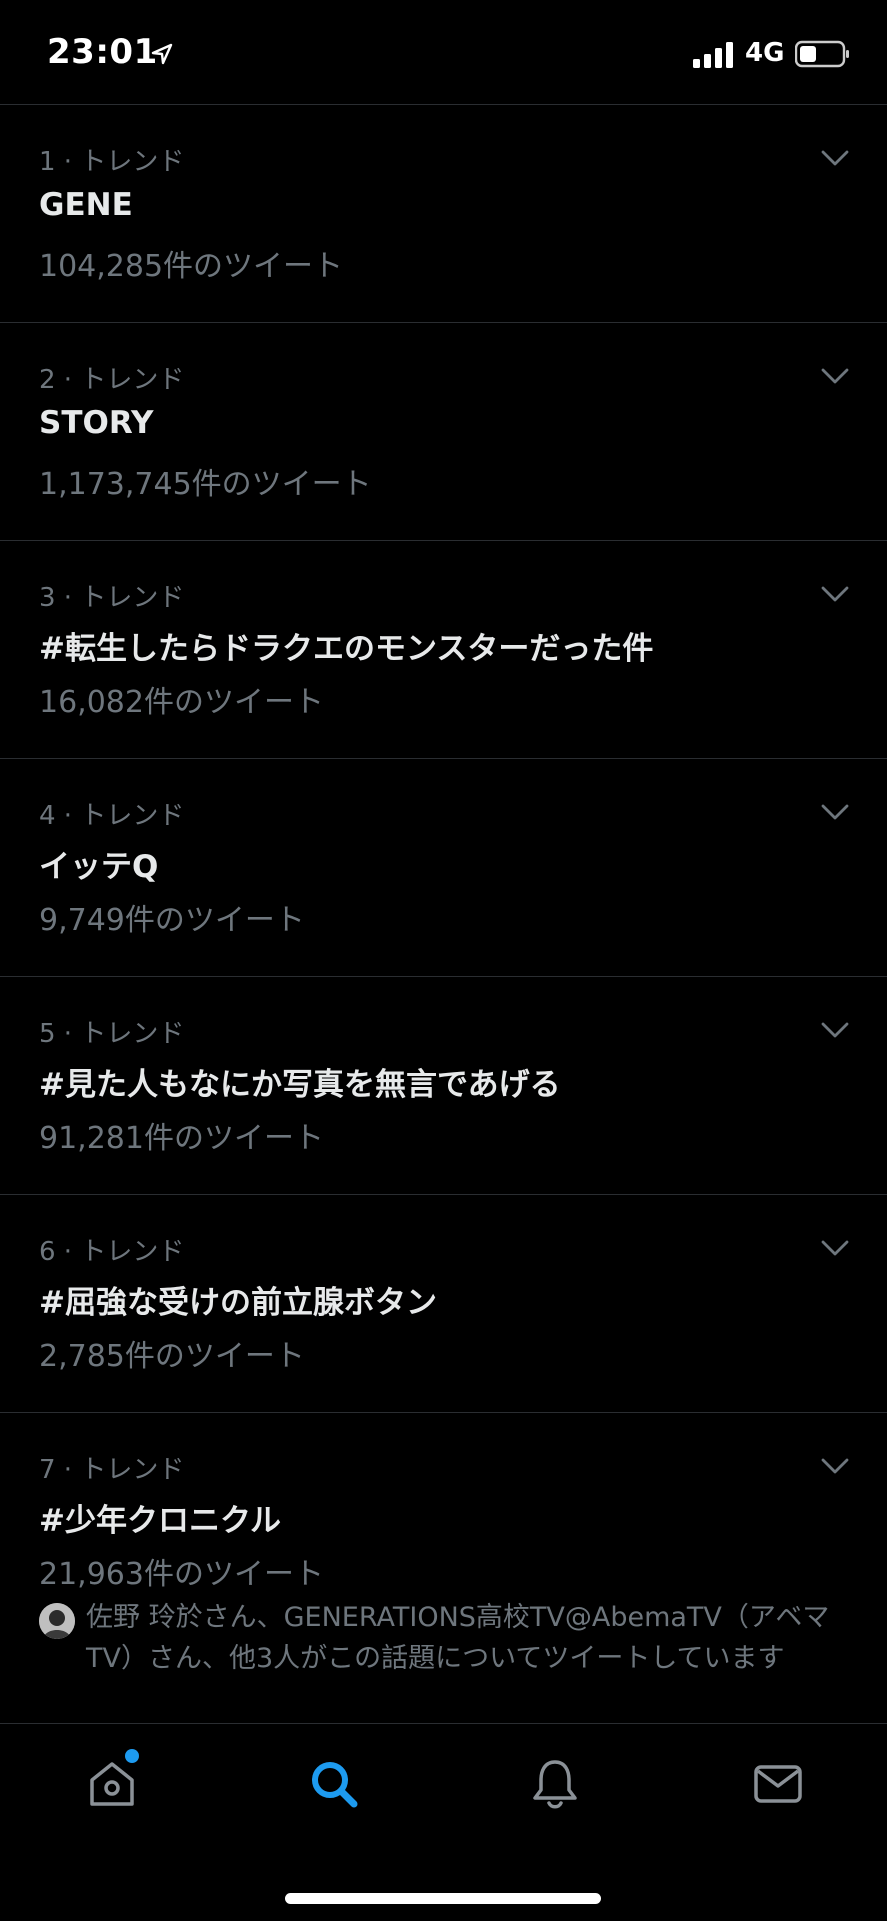 This screenshot has width=887, height=1921. What do you see at coordinates (205, 484) in the screenshot?
I see `trend-tweet-count: 1,173,745件のツイート` at bounding box center [205, 484].